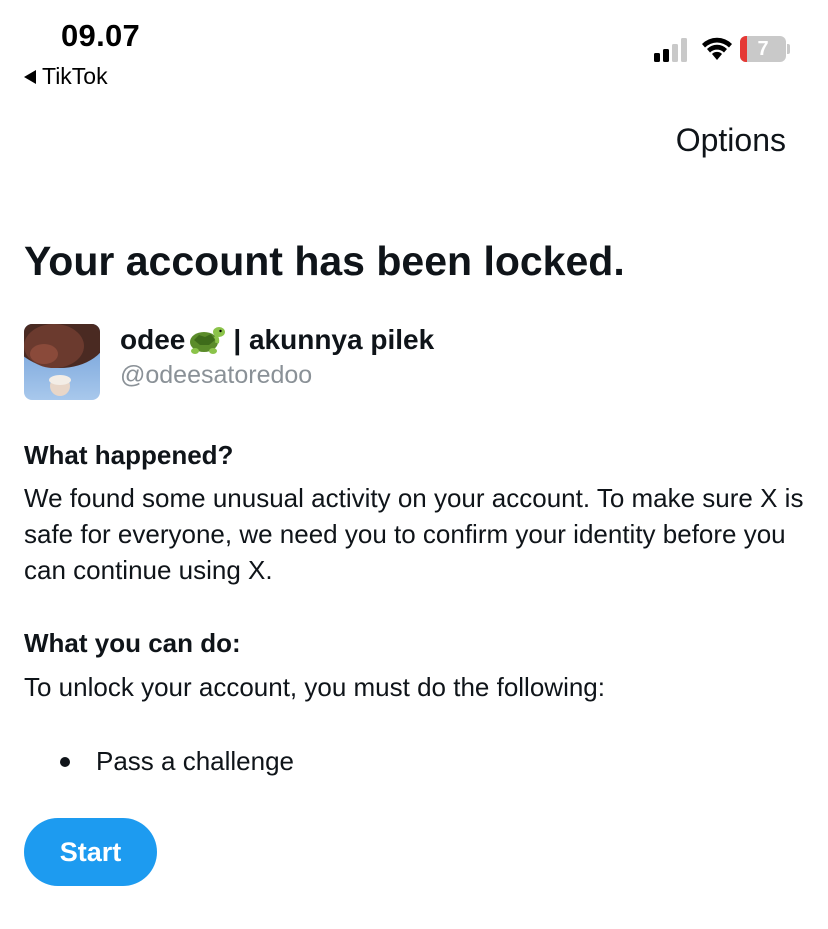 This screenshot has width=828, height=929. Describe the element at coordinates (62, 362) in the screenshot. I see `avatar` at that location.